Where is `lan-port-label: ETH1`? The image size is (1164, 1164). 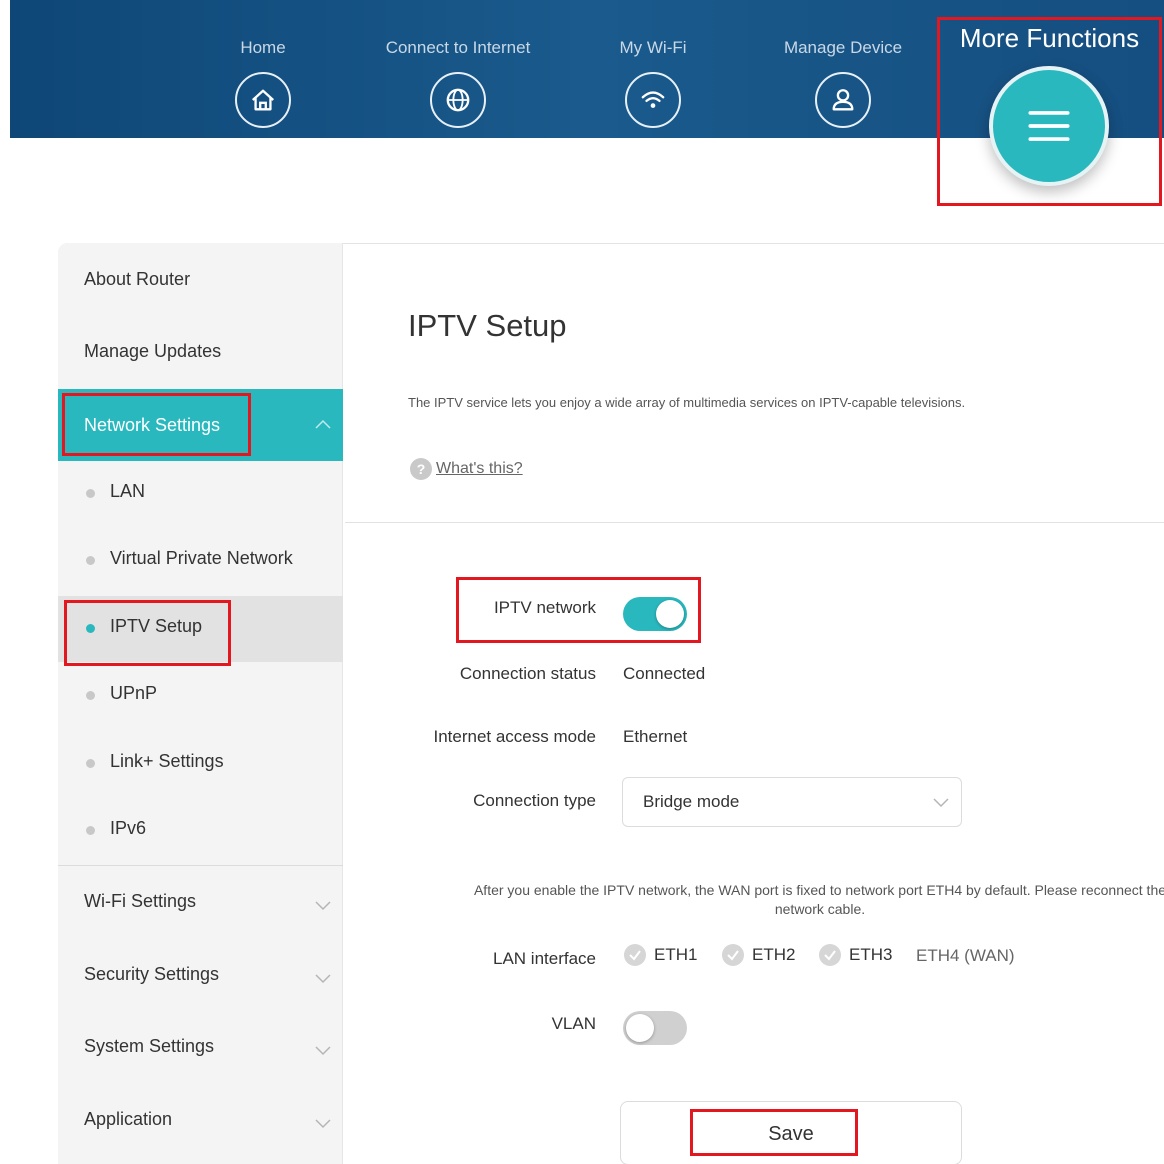
lan-port-label: ETH1 is located at coordinates (676, 954).